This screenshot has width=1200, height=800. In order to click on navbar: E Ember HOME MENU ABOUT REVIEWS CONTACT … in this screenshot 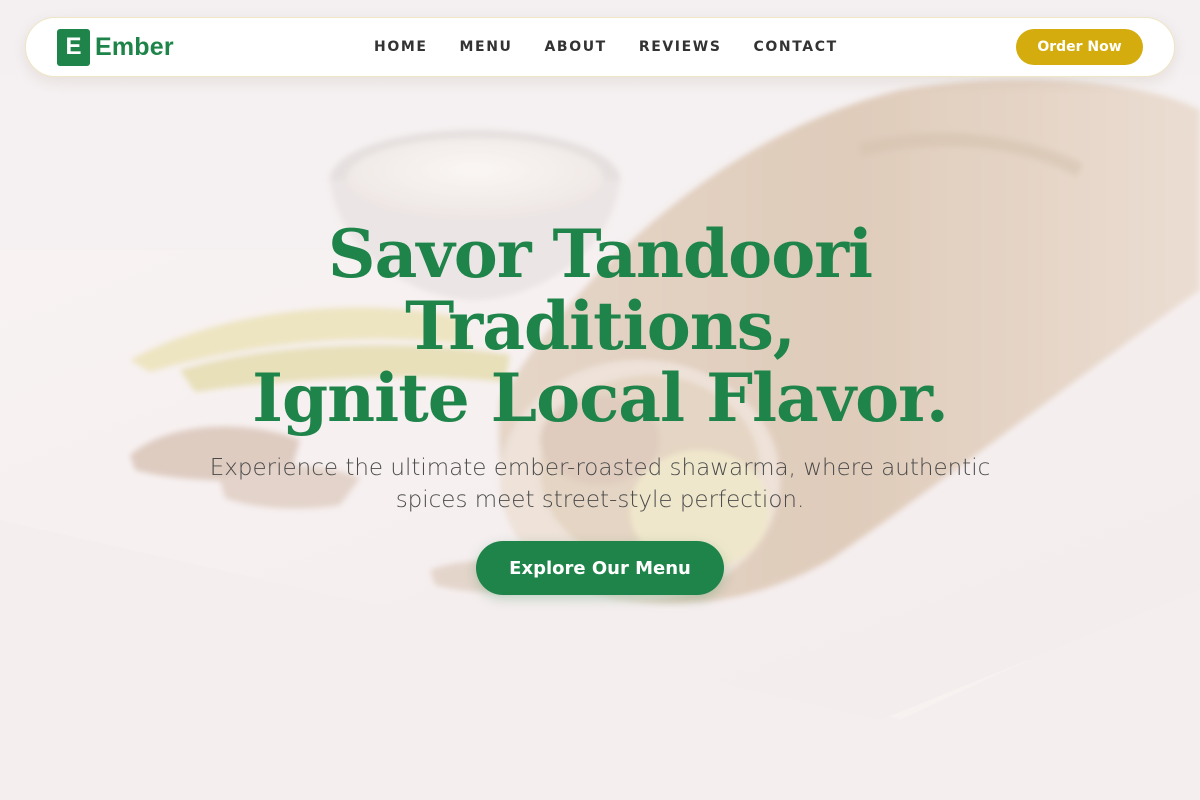, I will do `click(600, 47)`.